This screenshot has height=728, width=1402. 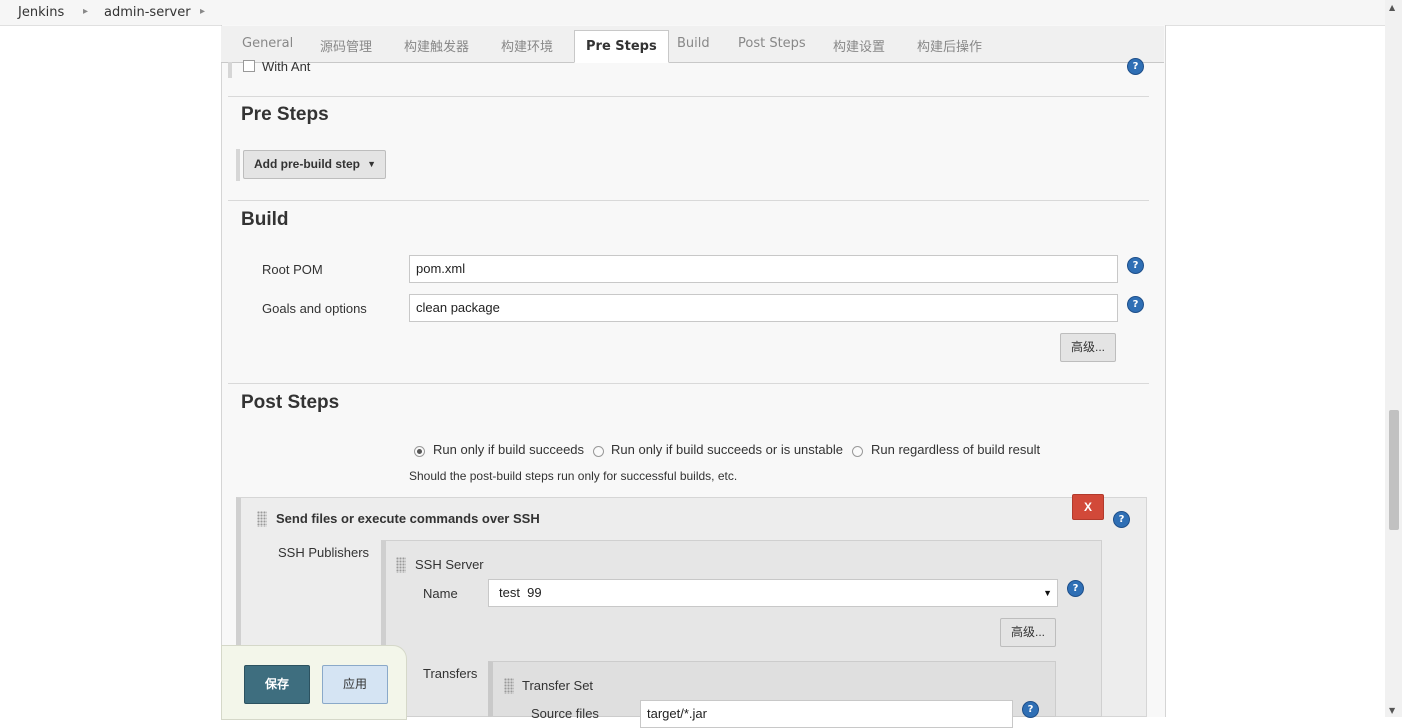 I want to click on breadcrumb-jenkins: Jenkins, so click(x=41, y=12).